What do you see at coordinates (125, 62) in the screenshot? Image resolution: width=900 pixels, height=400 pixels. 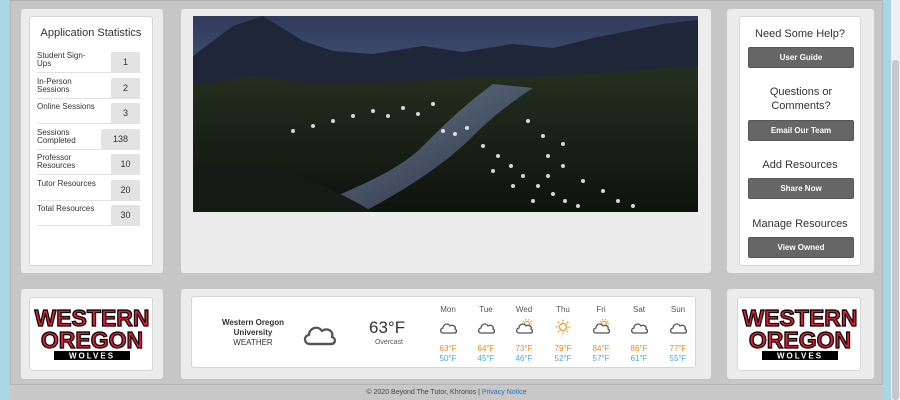 I see `stat-value: 1` at bounding box center [125, 62].